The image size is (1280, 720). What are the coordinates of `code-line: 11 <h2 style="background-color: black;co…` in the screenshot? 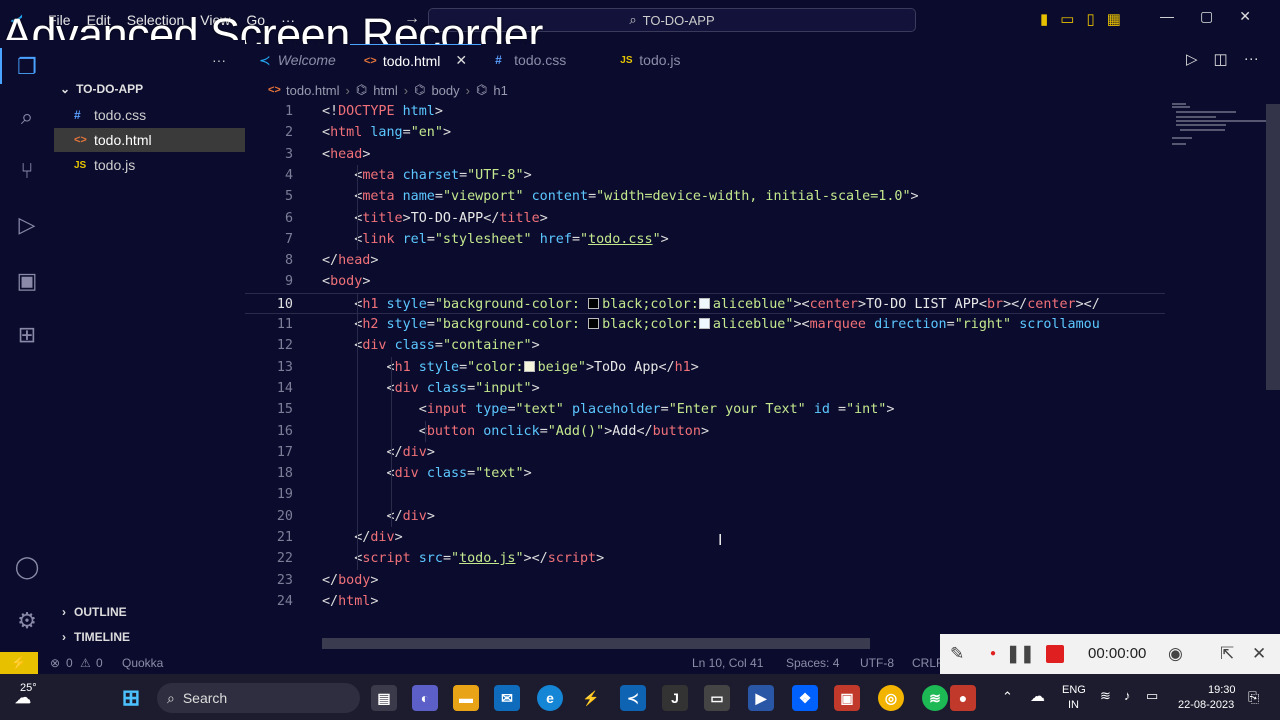 It's located at (705, 324).